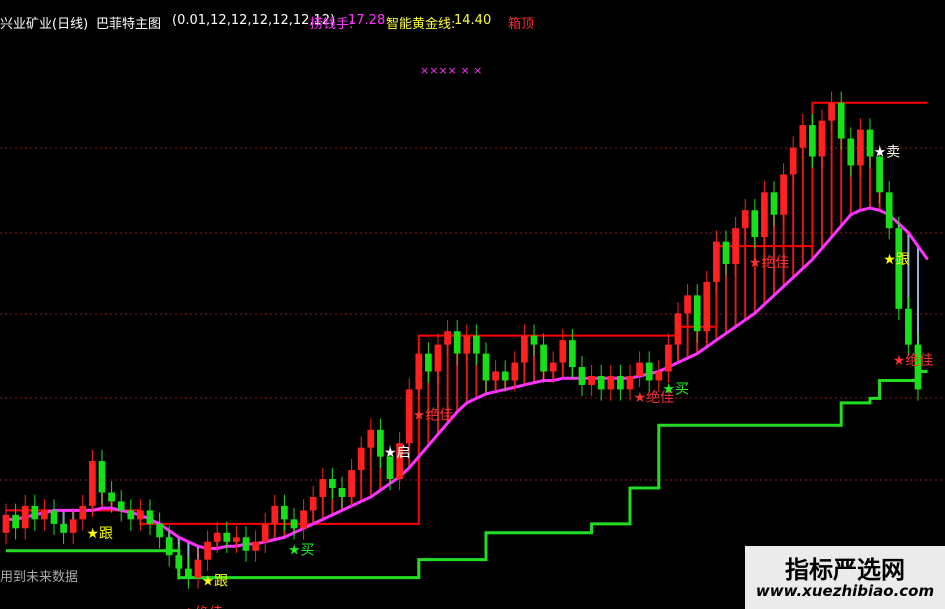  What do you see at coordinates (675, 390) in the screenshot?
I see `signal-label: ★买` at bounding box center [675, 390].